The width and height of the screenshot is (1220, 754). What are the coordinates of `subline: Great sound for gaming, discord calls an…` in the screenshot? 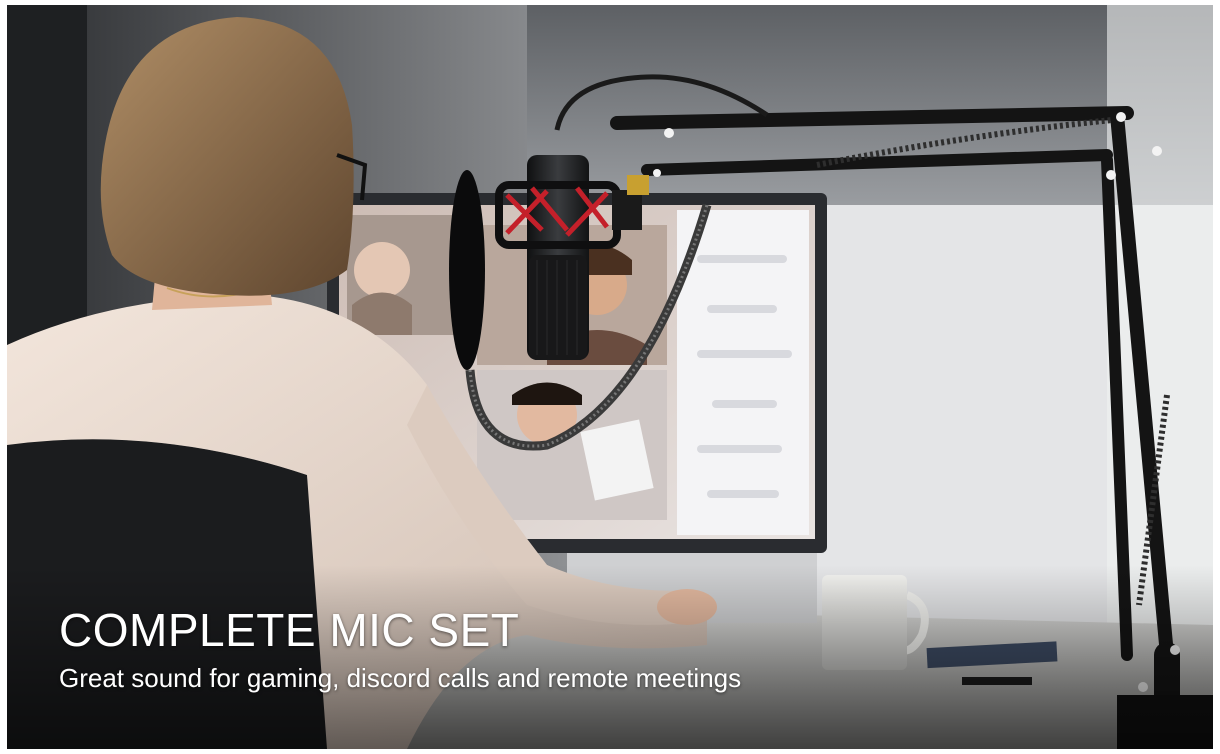 It's located at (400, 678).